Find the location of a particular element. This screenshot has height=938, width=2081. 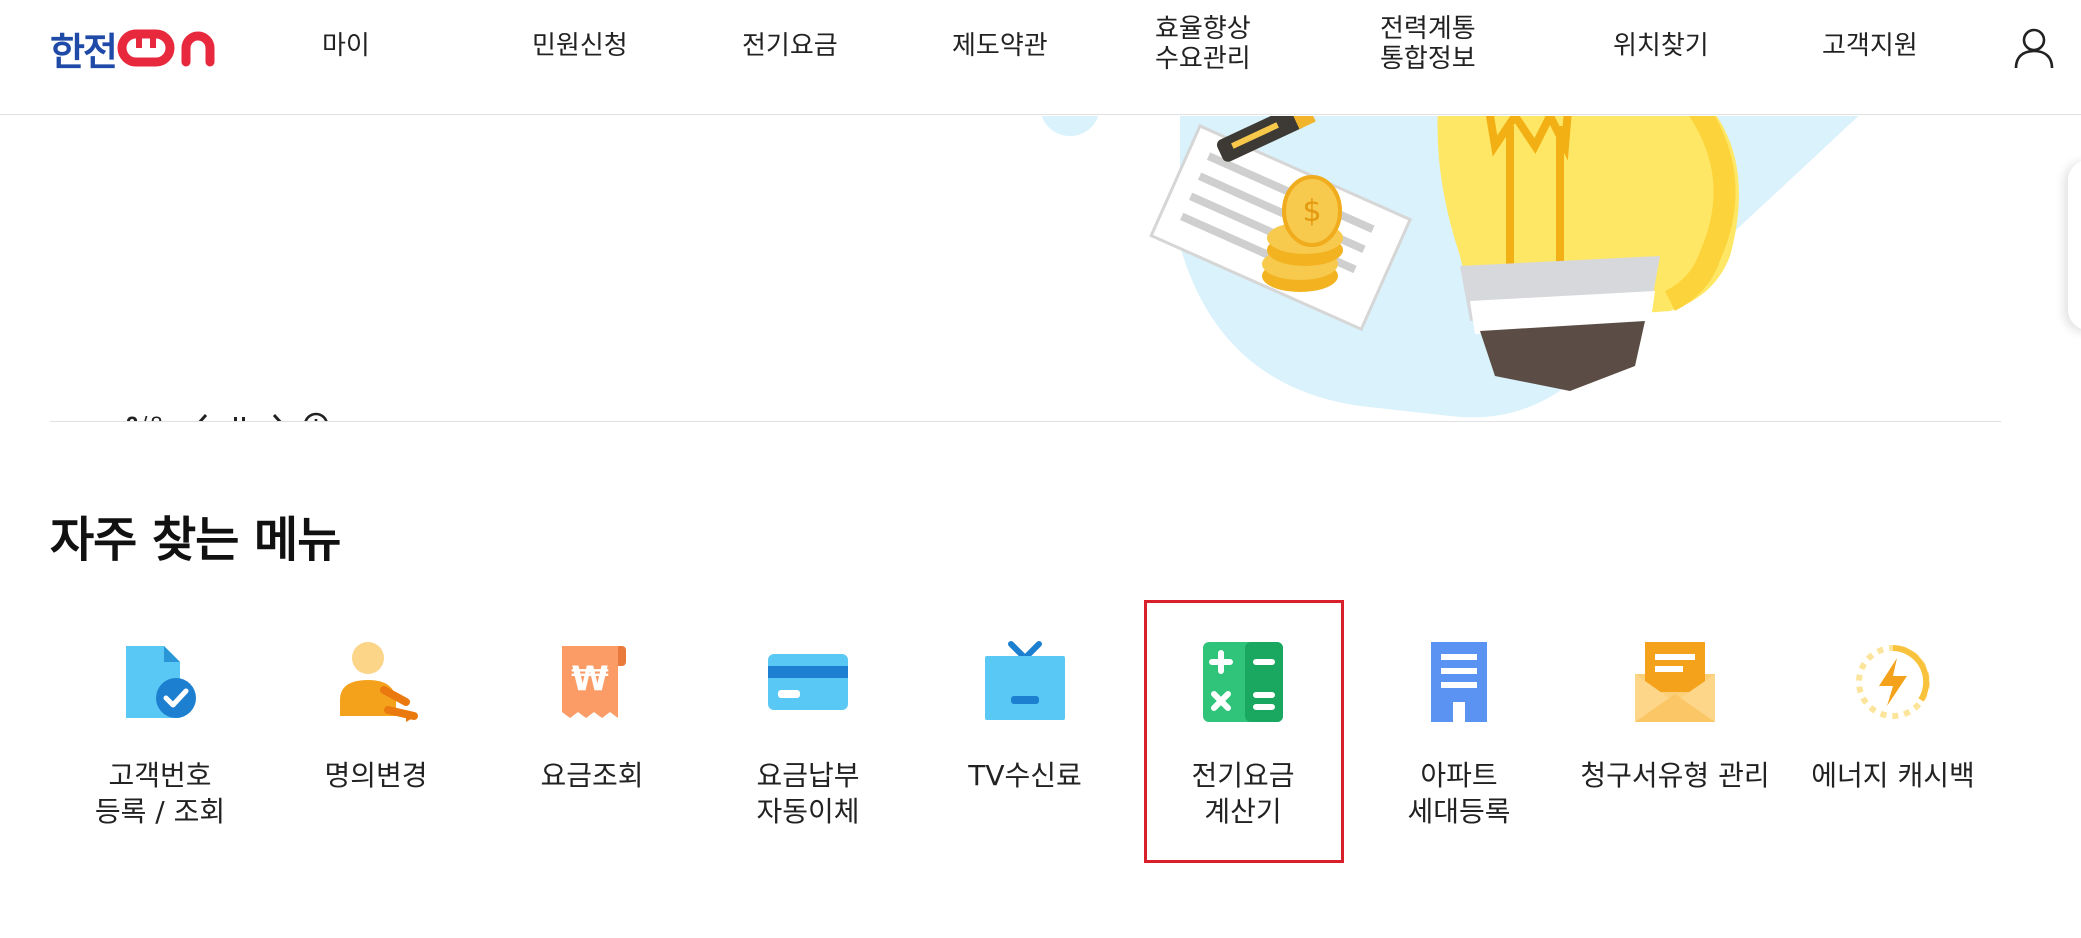

nav-grid-info: 전력계통 통합정보 is located at coordinates (1428, 44).